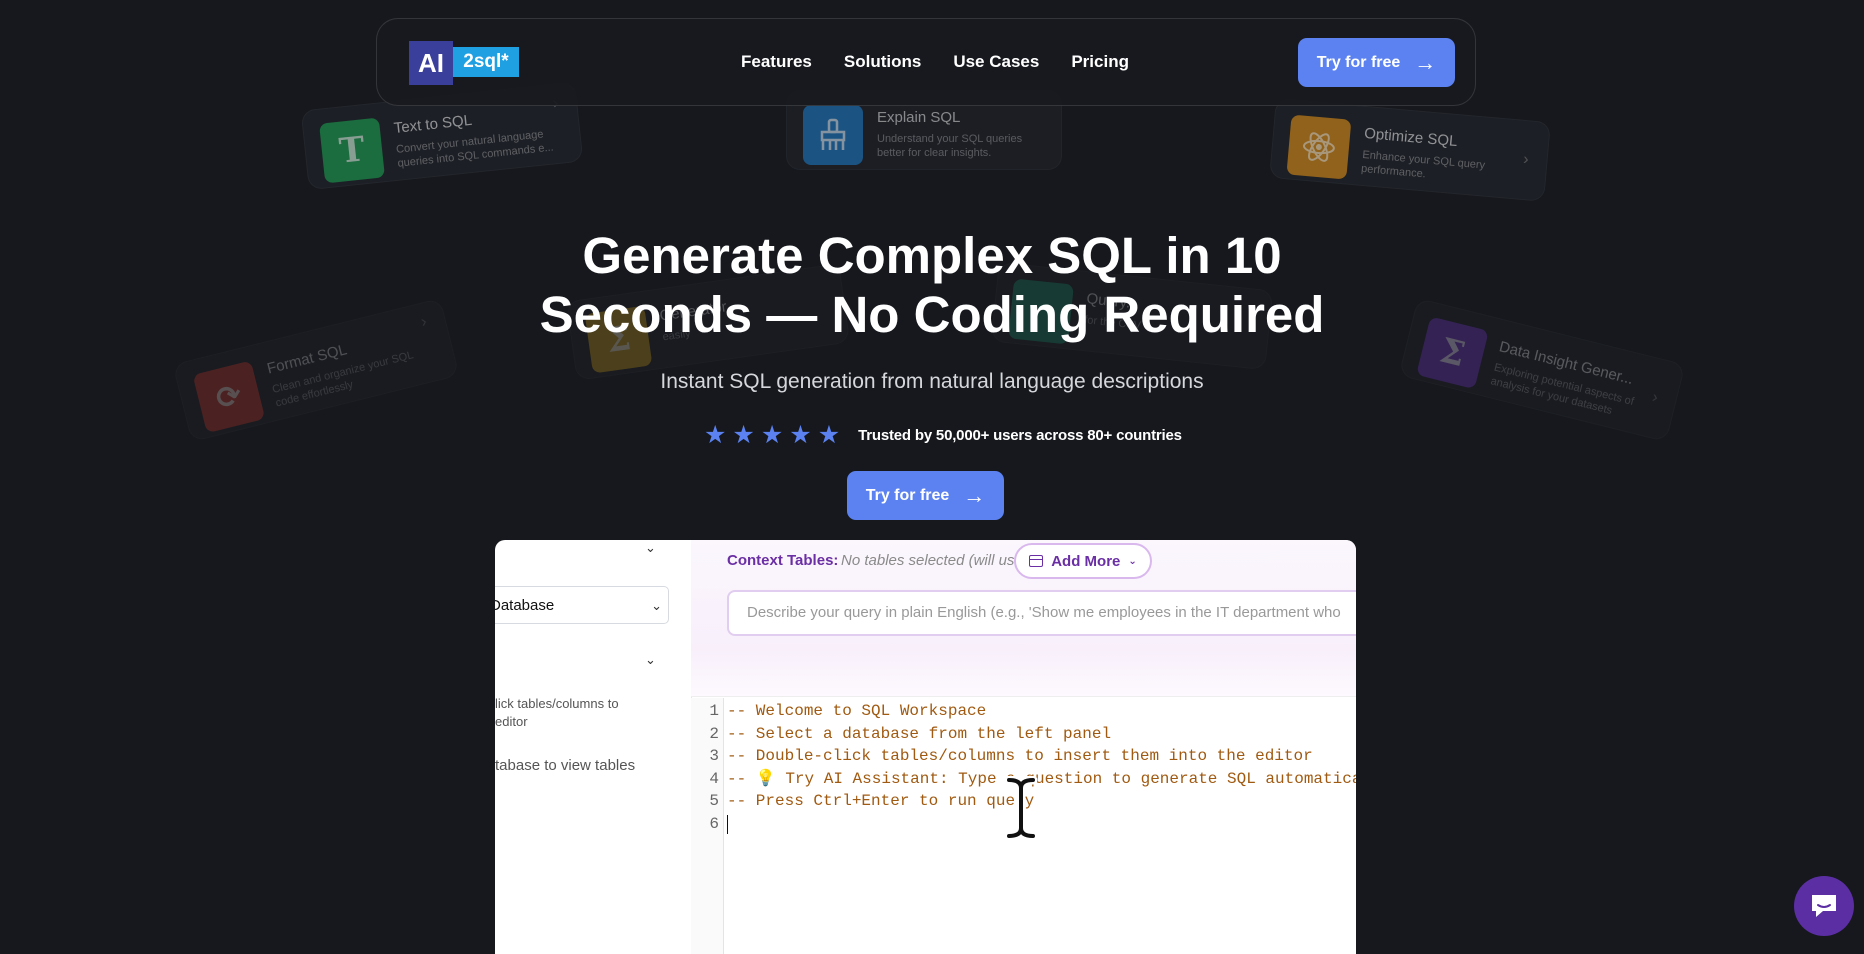  Describe the element at coordinates (882, 62) in the screenshot. I see `nav-item-solutions: Solutions` at that location.